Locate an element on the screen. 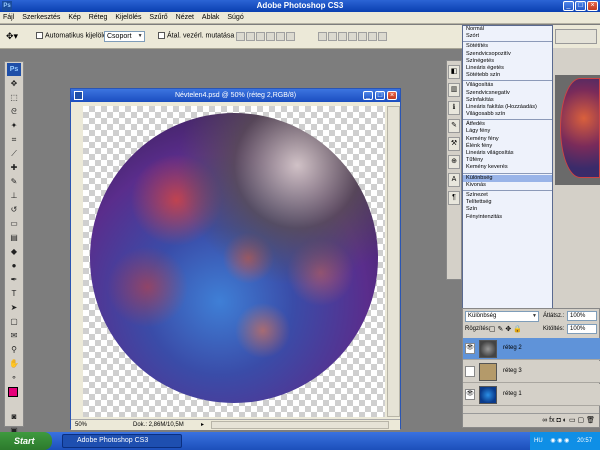 This screenshot has height=450, width=600. align-bottom-icon is located at coordinates (260, 36).